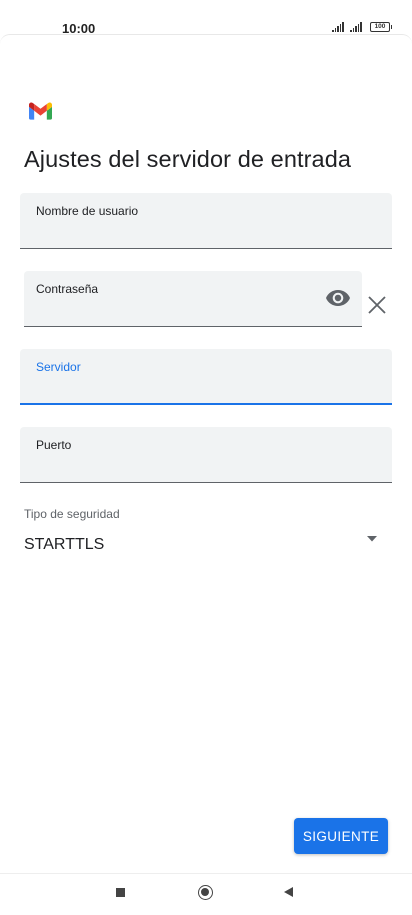  What do you see at coordinates (288, 892) in the screenshot?
I see `back-icon` at bounding box center [288, 892].